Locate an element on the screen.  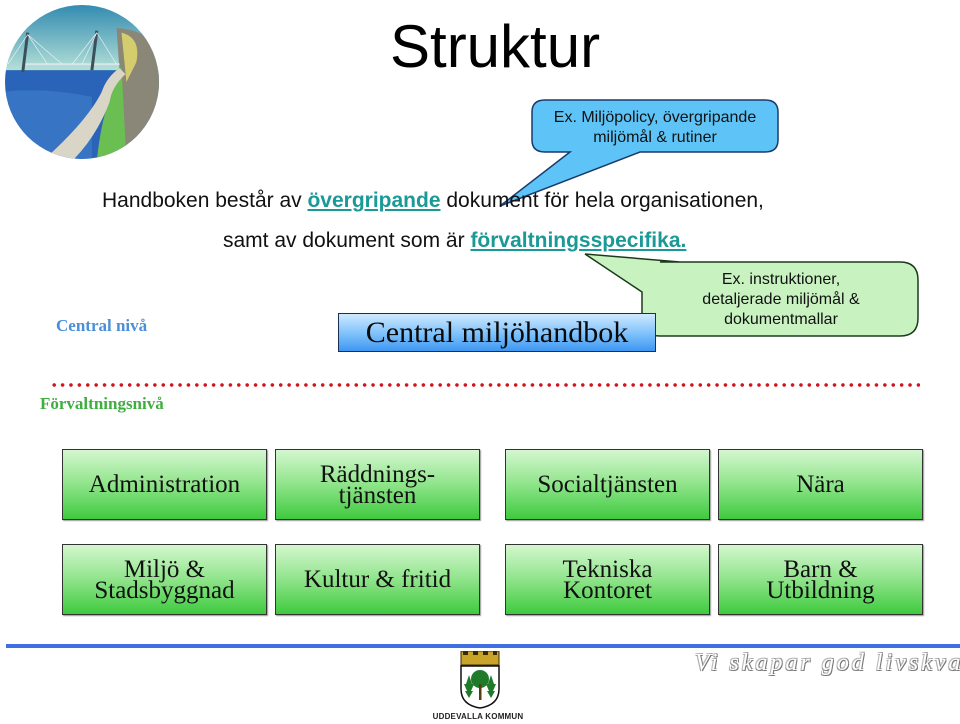
department-box-miljo-stadsbyggnad: Miljö & Stadsbyggnad is located at coordinates (164, 579).